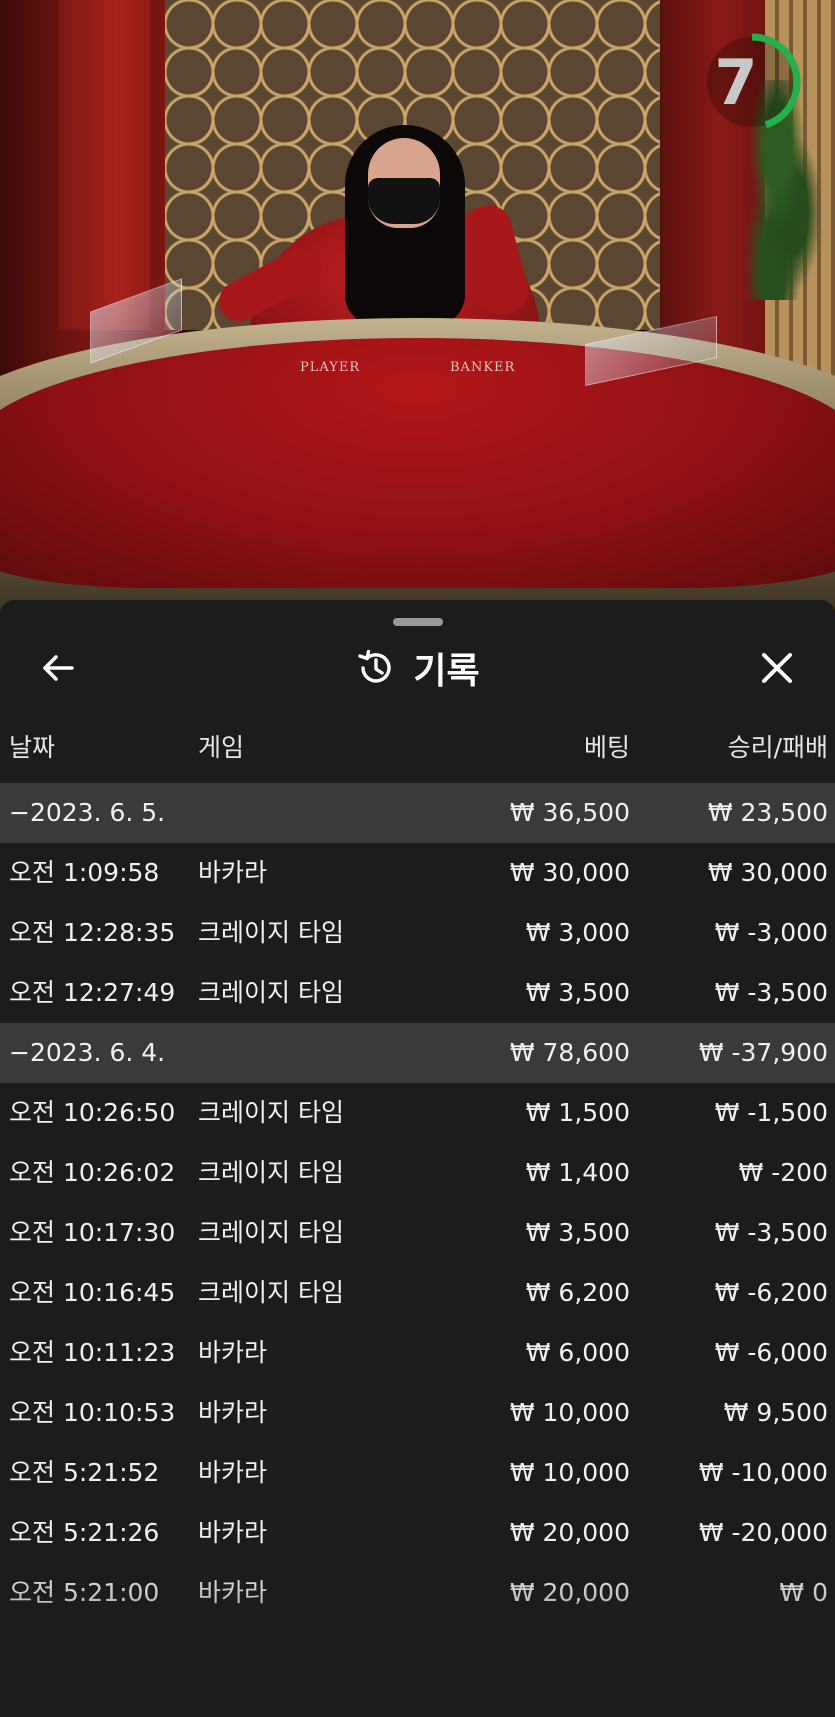 The image size is (835, 1717). What do you see at coordinates (577, 1292) in the screenshot?
I see `row-bet: ₩ 6,200` at bounding box center [577, 1292].